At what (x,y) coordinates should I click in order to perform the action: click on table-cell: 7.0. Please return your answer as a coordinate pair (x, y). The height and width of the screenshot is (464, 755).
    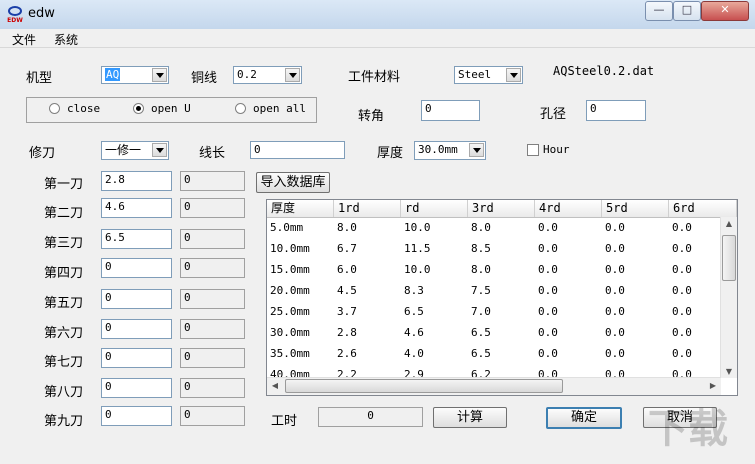
    Looking at the image, I should click on (481, 311).